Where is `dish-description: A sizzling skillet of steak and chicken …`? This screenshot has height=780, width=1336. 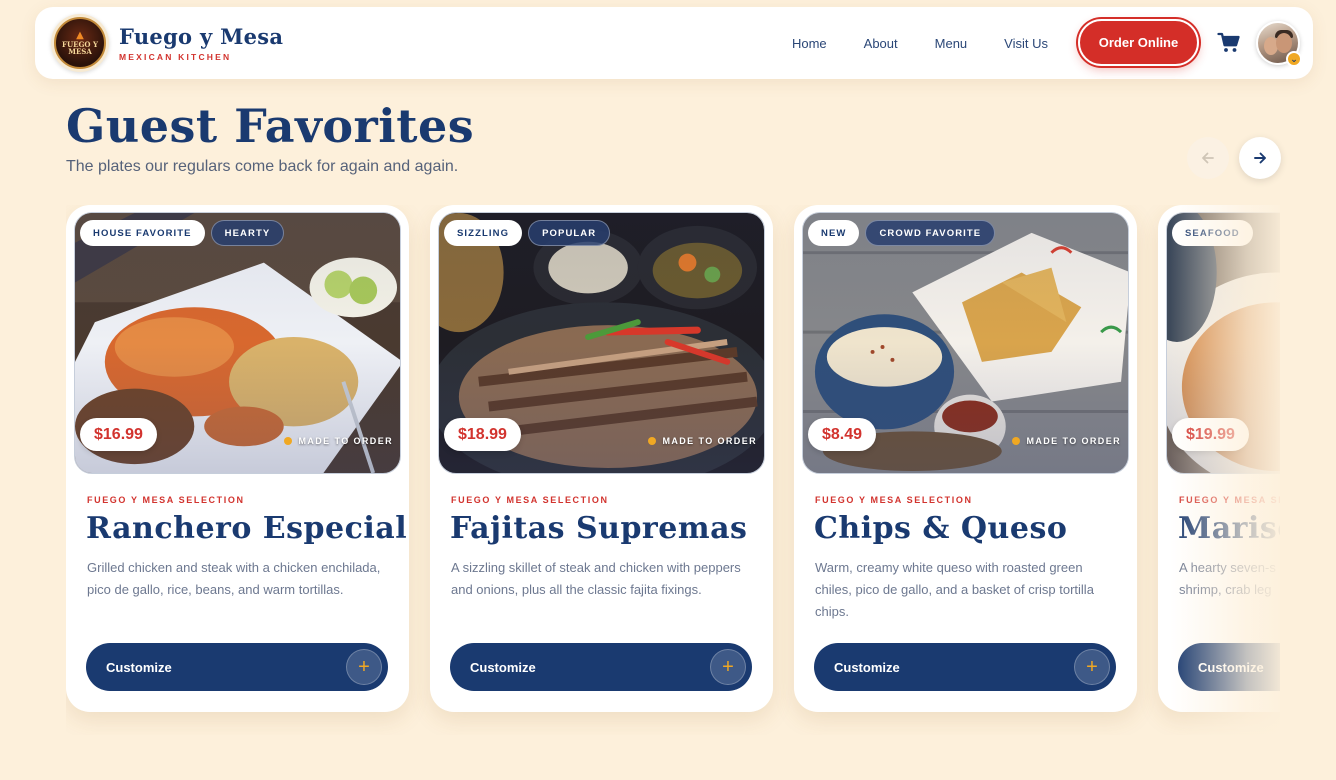 dish-description: A sizzling skillet of steak and chicken … is located at coordinates (596, 578).